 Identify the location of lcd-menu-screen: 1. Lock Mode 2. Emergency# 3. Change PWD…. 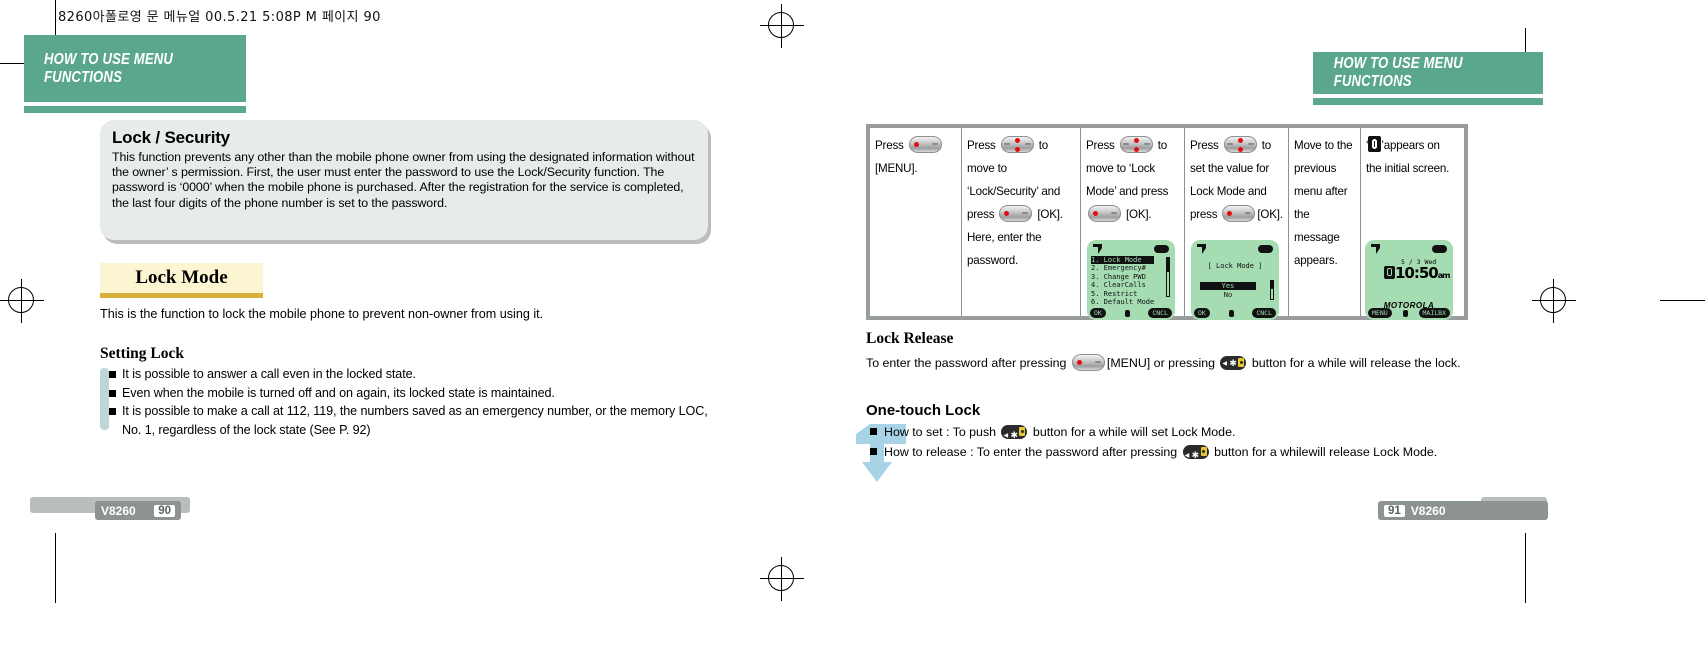
(1131, 280).